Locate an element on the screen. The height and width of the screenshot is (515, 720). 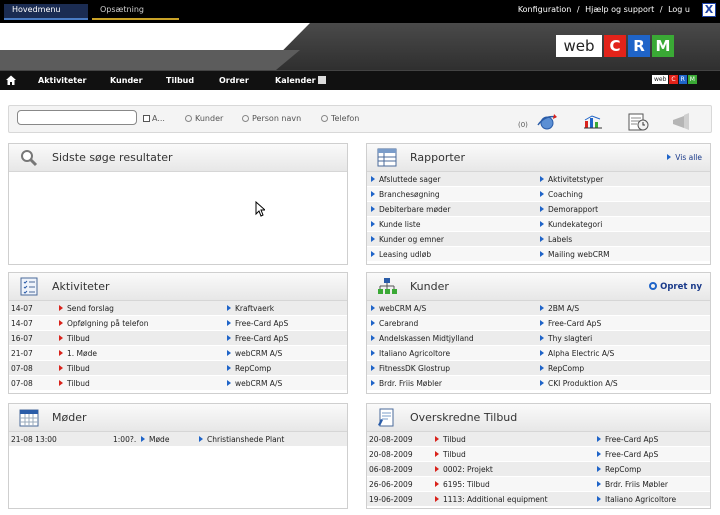
offer-company-link: Brdr. Friis Møbler is located at coordinates (653, 484).